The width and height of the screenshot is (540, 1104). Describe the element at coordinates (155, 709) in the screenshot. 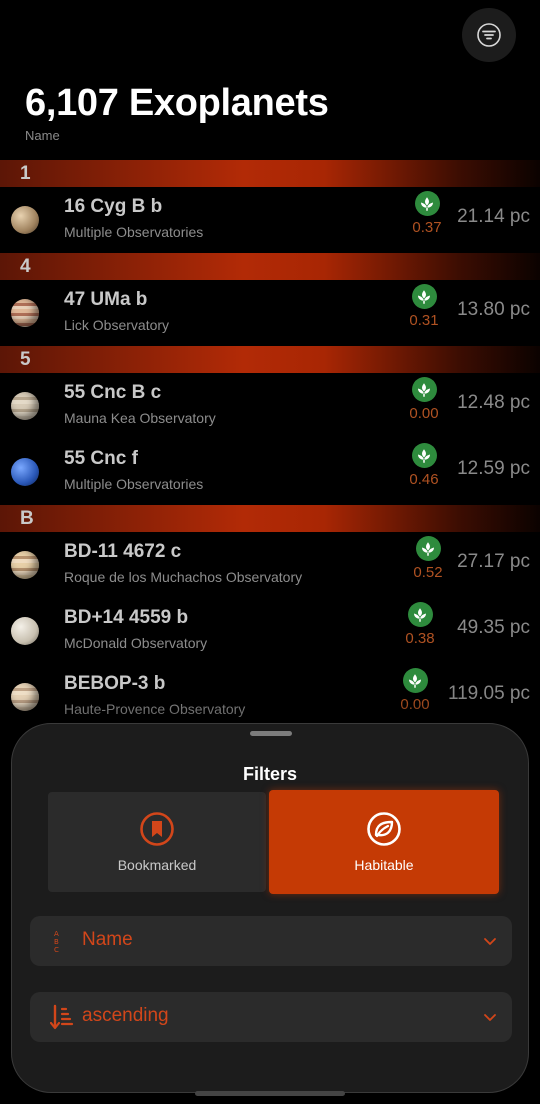

I see `observatory: Haute-Provence Observatory` at that location.